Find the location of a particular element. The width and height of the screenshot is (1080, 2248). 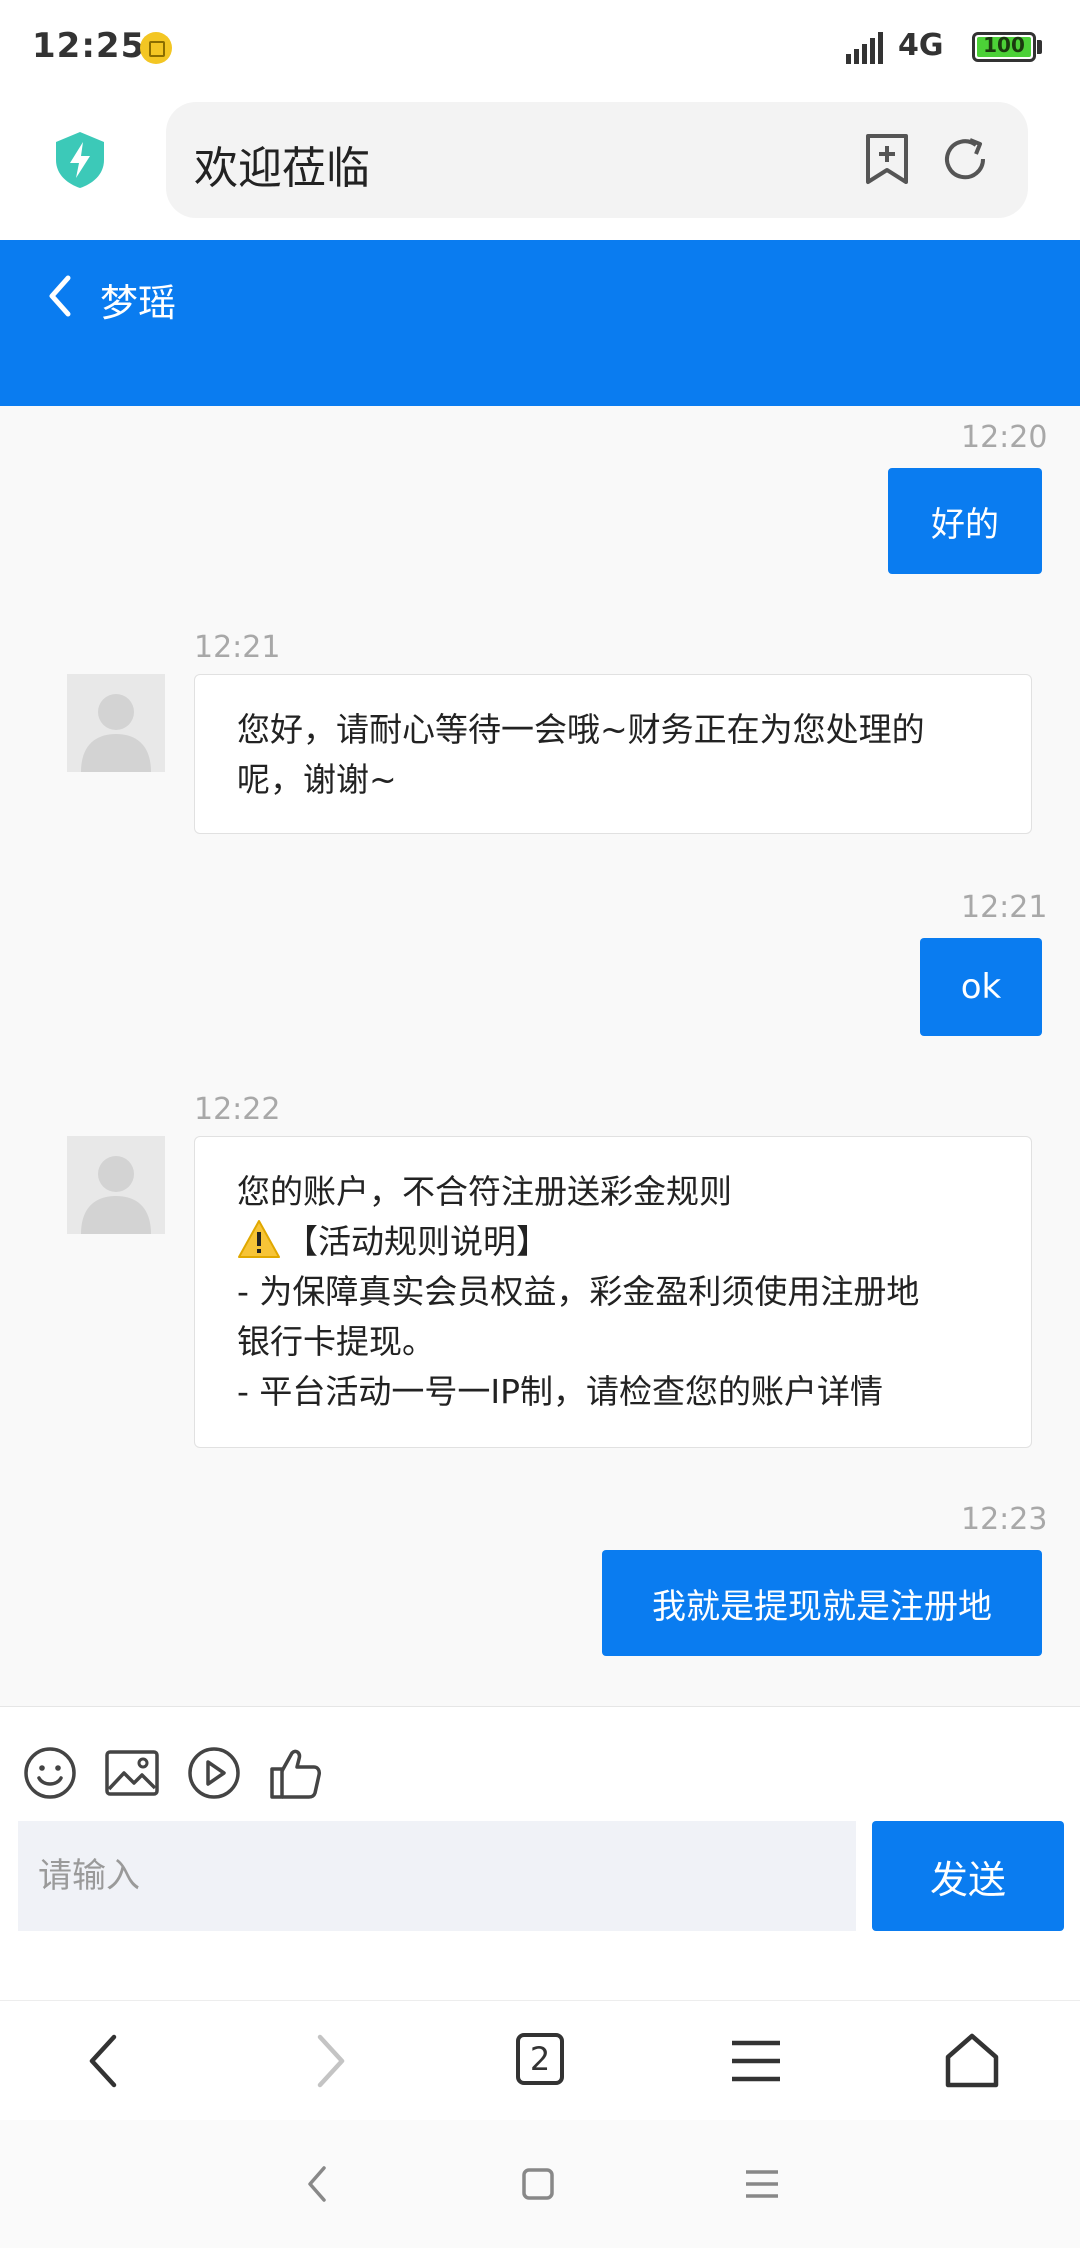

message-text-line: 呢，谢谢~ is located at coordinates (317, 779).